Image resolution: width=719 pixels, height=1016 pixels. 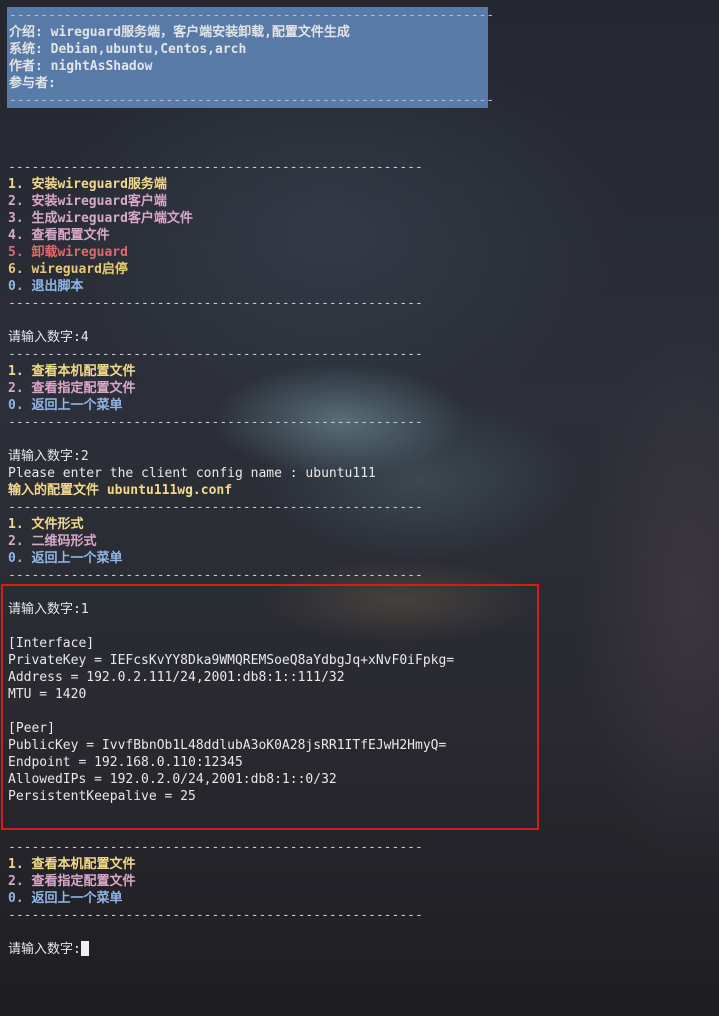 What do you see at coordinates (46, 524) in the screenshot?
I see `menu-item-file-format: 1. 文件形式` at bounding box center [46, 524].